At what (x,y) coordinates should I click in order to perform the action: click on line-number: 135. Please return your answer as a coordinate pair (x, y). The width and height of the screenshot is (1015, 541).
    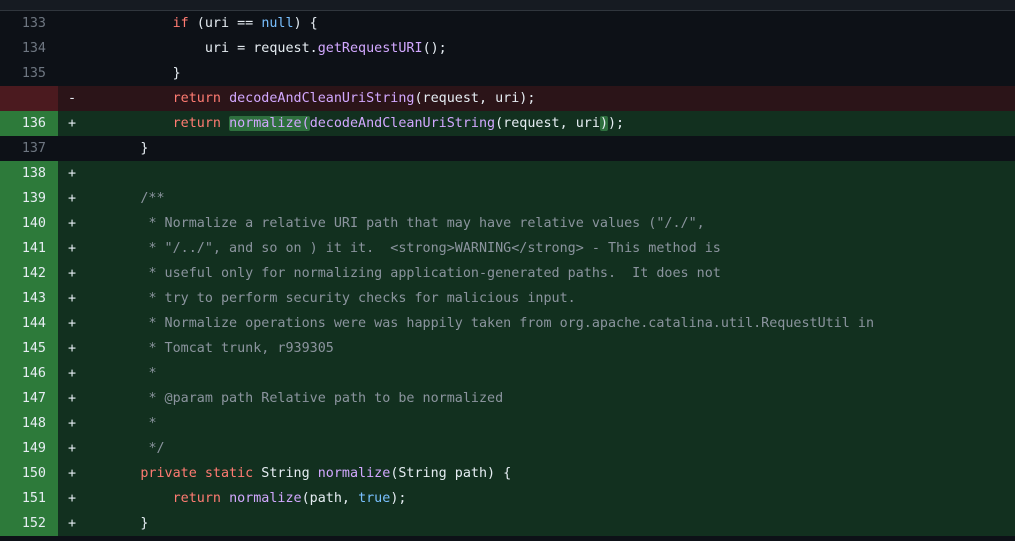
    Looking at the image, I should click on (29, 73).